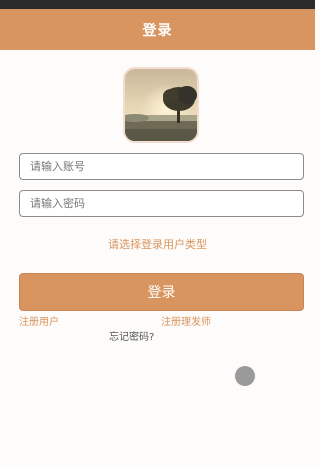 The height and width of the screenshot is (468, 320). What do you see at coordinates (39, 320) in the screenshot?
I see `register-user-link: 注册用户` at bounding box center [39, 320].